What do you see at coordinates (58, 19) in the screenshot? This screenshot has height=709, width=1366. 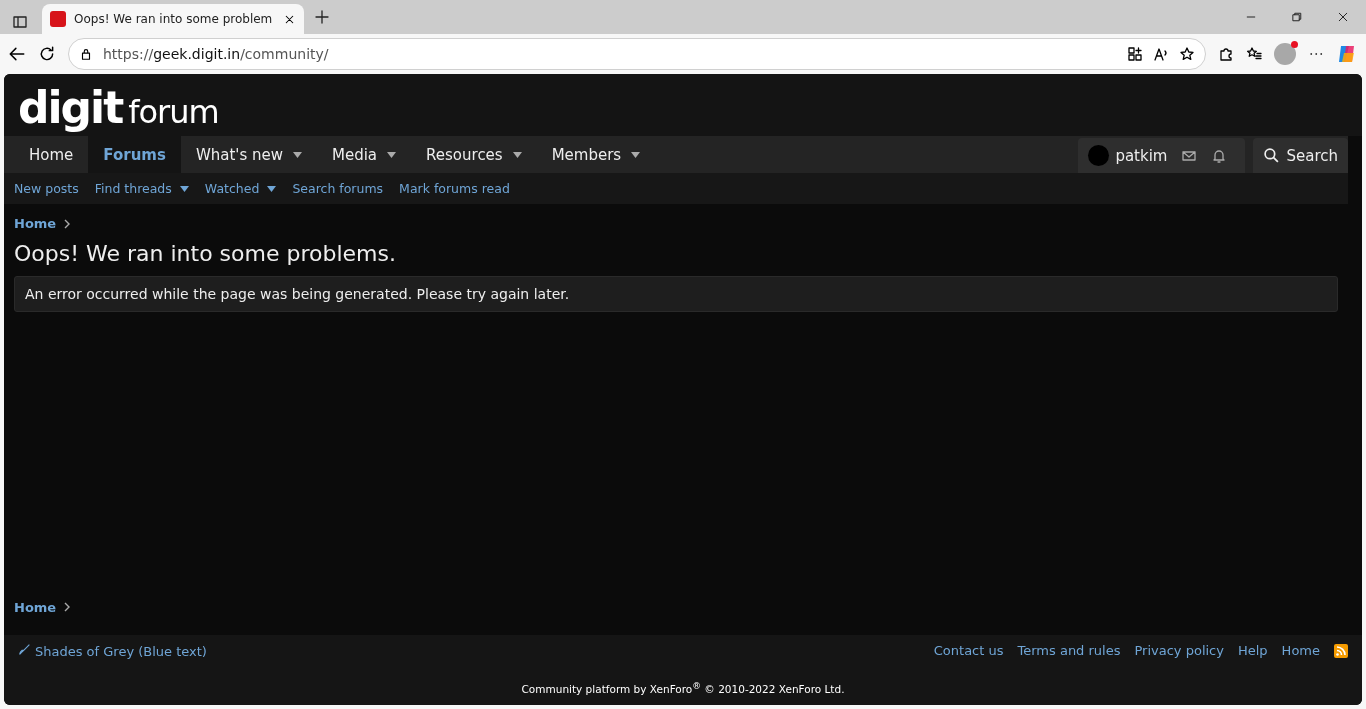 I see `site-favicon` at bounding box center [58, 19].